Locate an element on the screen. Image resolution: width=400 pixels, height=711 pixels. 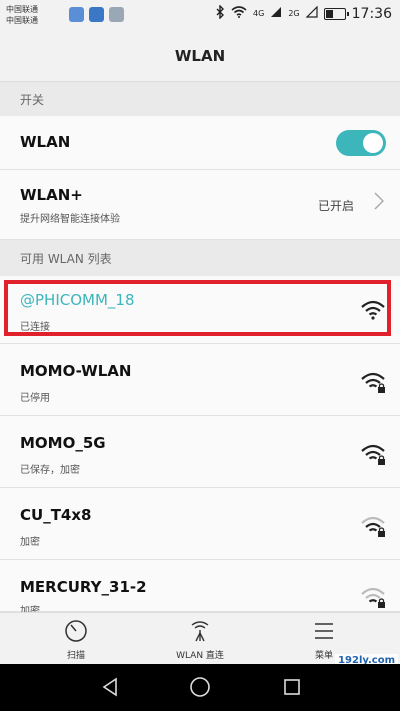
network-ssid: MOMO_5G is located at coordinates (63, 443).